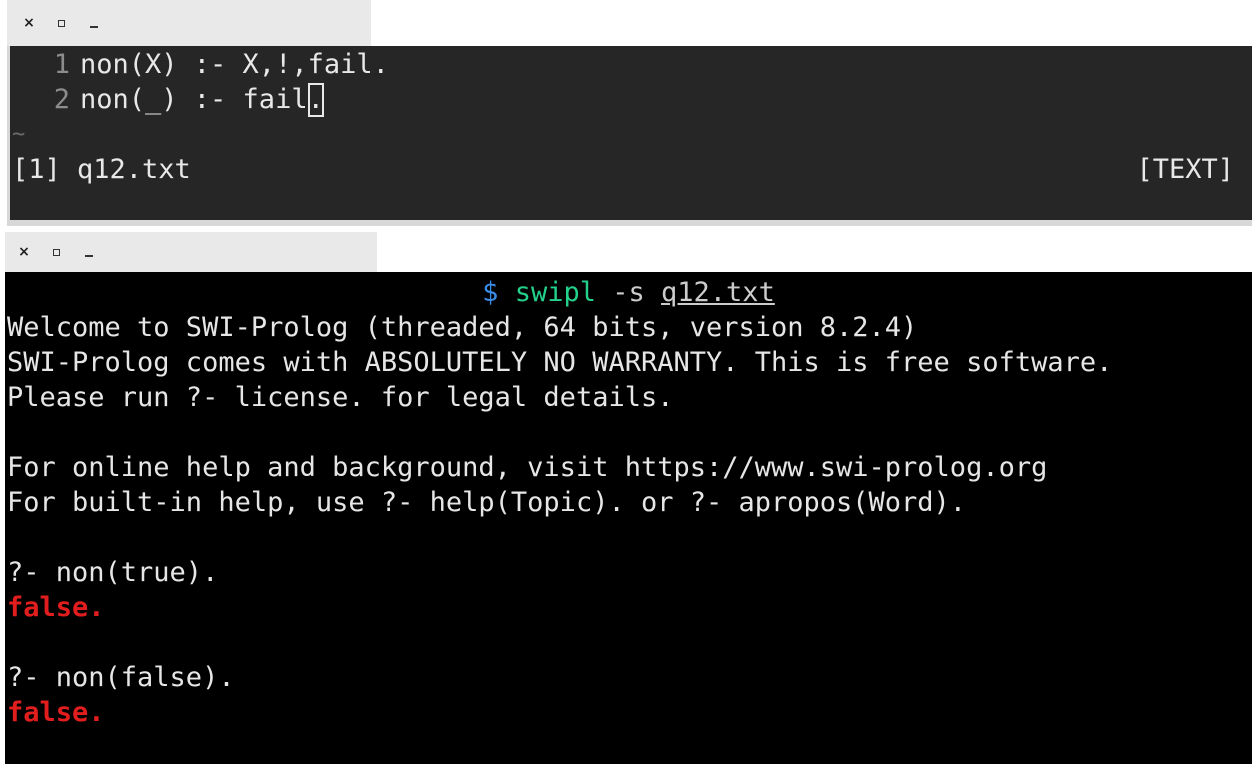  What do you see at coordinates (811, 23) in the screenshot?
I see `vim-titlebar-extension` at bounding box center [811, 23].